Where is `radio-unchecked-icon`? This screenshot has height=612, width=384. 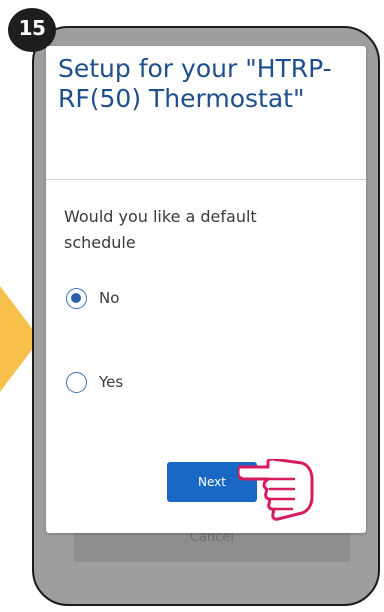
radio-unchecked-icon is located at coordinates (76, 382).